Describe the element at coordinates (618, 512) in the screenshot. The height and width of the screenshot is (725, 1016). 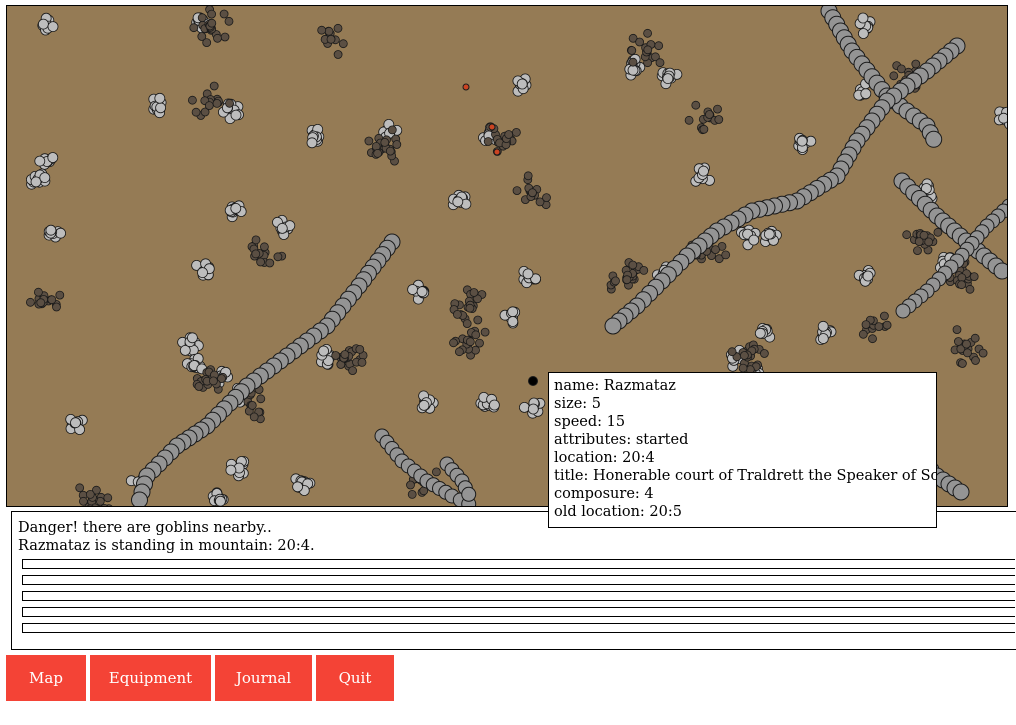
I see `tooltip-old-location: old location: 20:5` at that location.